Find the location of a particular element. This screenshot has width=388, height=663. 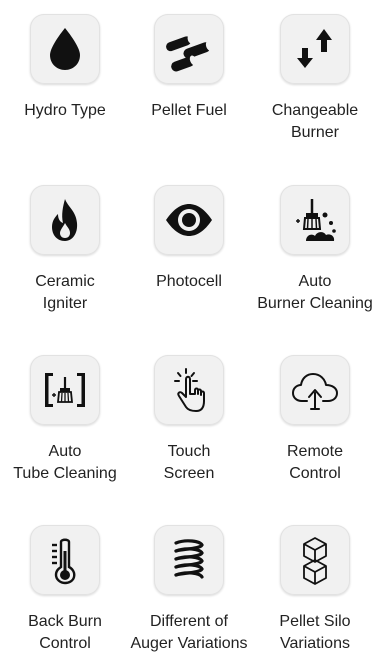

feature-photocell: Photocell is located at coordinates (189, 239).